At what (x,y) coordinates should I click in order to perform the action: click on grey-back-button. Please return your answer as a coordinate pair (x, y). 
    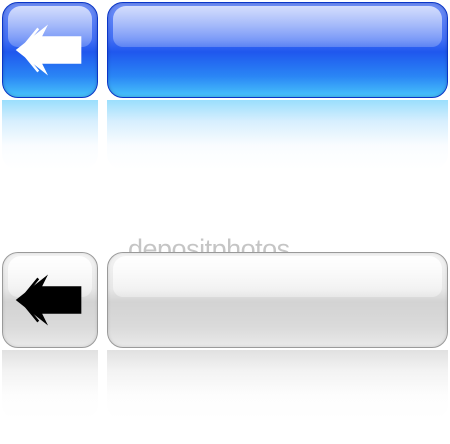
    Looking at the image, I should click on (50, 300).